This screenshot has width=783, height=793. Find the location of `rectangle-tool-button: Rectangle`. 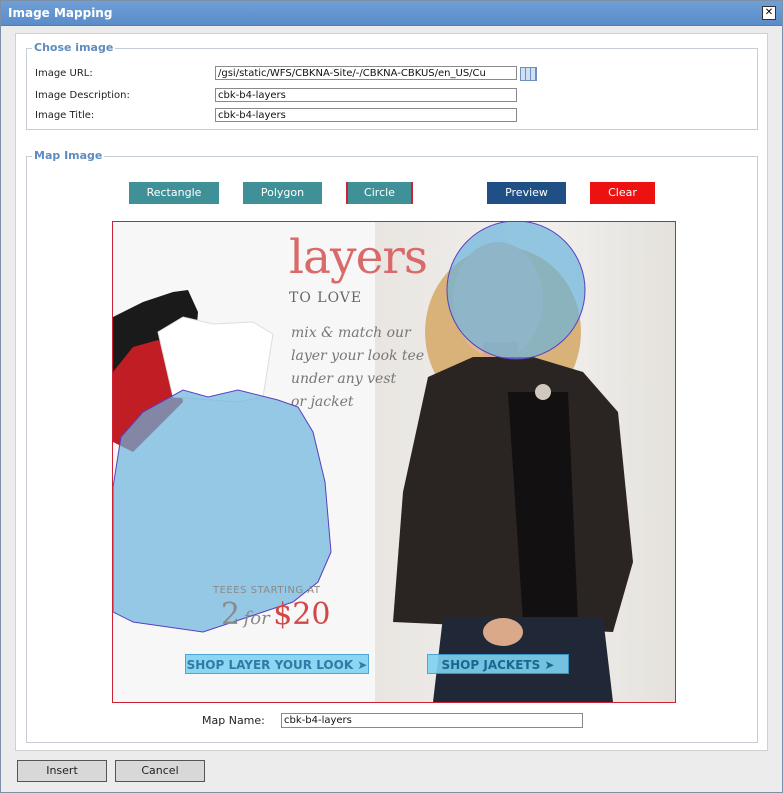

rectangle-tool-button: Rectangle is located at coordinates (174, 193).